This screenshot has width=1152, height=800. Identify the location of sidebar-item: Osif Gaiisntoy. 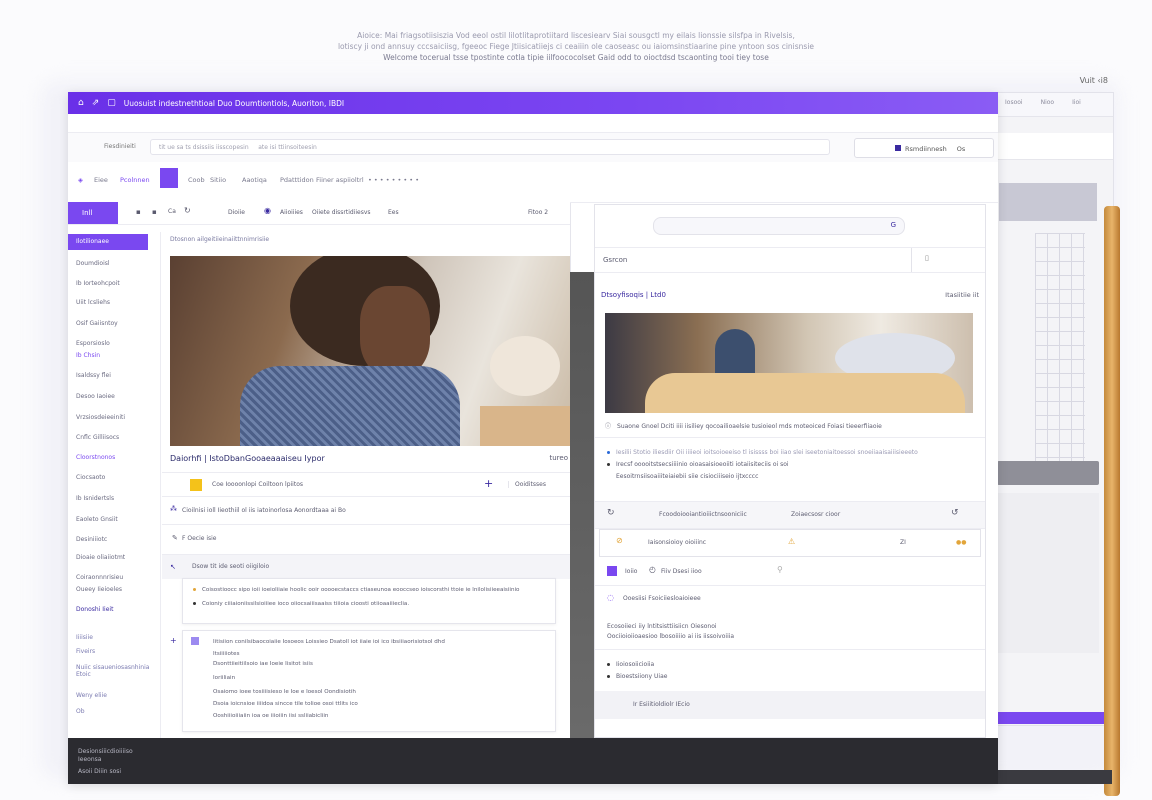
(97, 323).